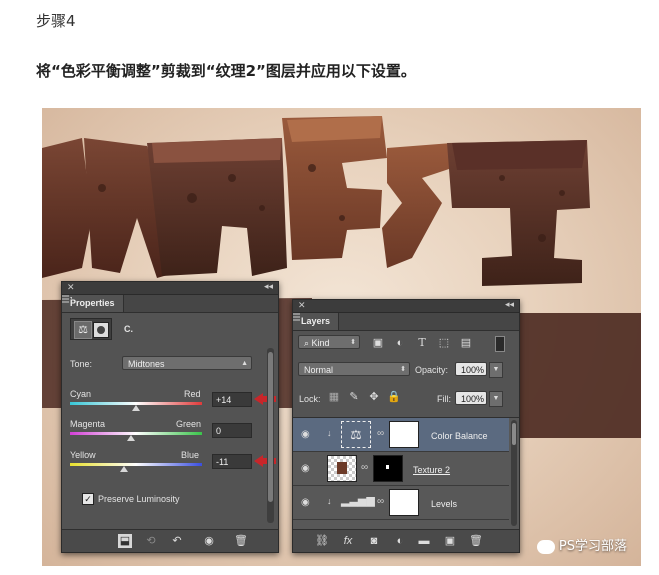 The height and width of the screenshot is (575, 659). I want to click on new-group-icon: ▬, so click(424, 541).